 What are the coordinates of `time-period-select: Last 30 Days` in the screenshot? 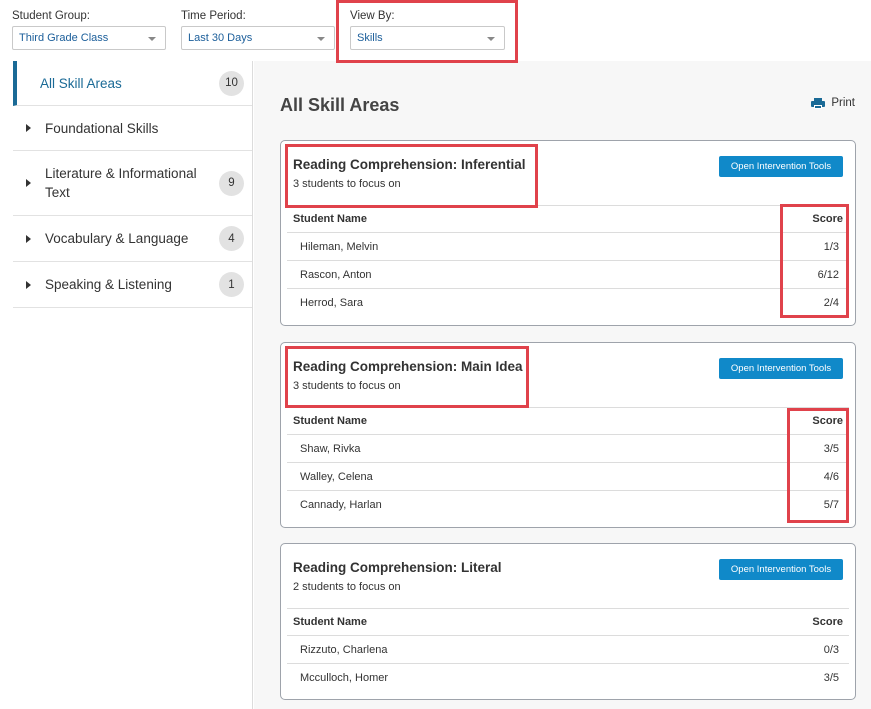 It's located at (258, 38).